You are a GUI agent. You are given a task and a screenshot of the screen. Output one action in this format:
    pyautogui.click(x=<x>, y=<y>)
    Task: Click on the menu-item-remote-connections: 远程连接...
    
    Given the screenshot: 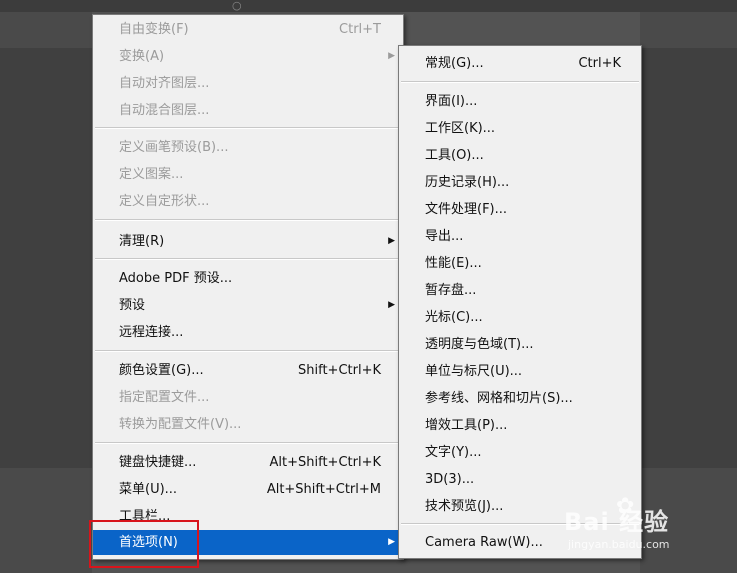 What is the action you would take?
    pyautogui.click(x=248, y=332)
    